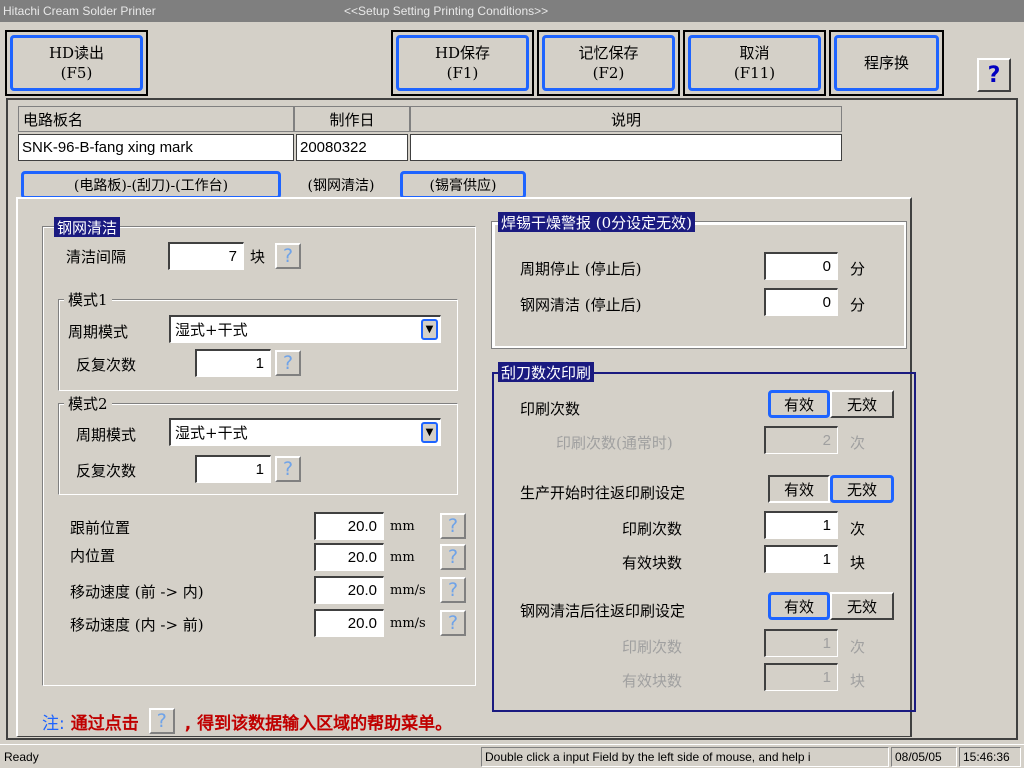 The image size is (1024, 768). Describe the element at coordinates (106, 435) in the screenshot. I see `mode2-cycle-label: 周期模式` at that location.